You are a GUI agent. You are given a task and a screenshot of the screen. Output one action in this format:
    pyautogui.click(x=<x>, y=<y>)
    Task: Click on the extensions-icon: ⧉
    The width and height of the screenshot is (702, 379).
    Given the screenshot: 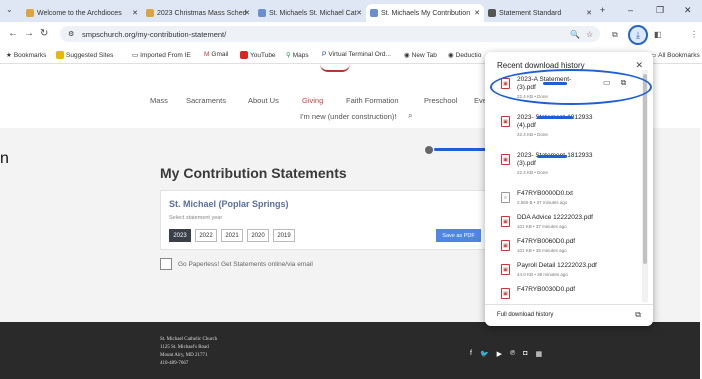 What is the action you would take?
    pyautogui.click(x=615, y=35)
    